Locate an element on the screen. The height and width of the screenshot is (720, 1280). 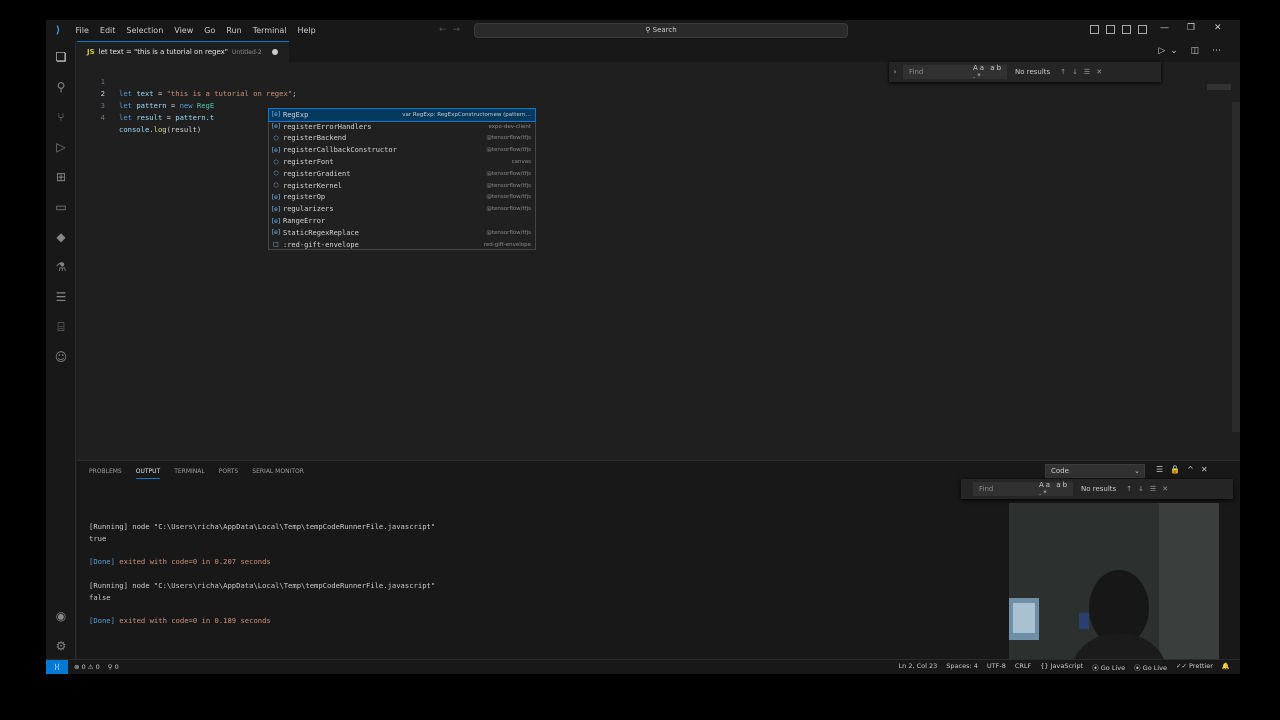
testing-icon: ⚗ is located at coordinates (61, 267).